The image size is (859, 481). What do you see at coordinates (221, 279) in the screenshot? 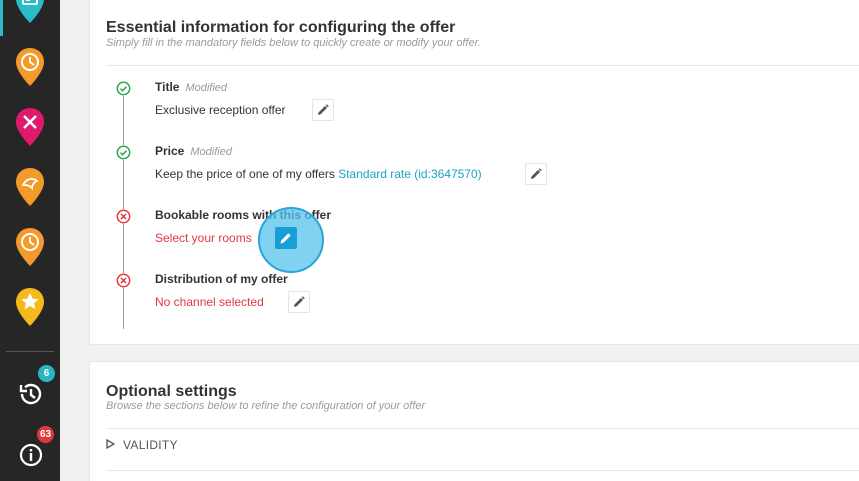
I see `step-distribution-title: Distribution of my offer` at bounding box center [221, 279].